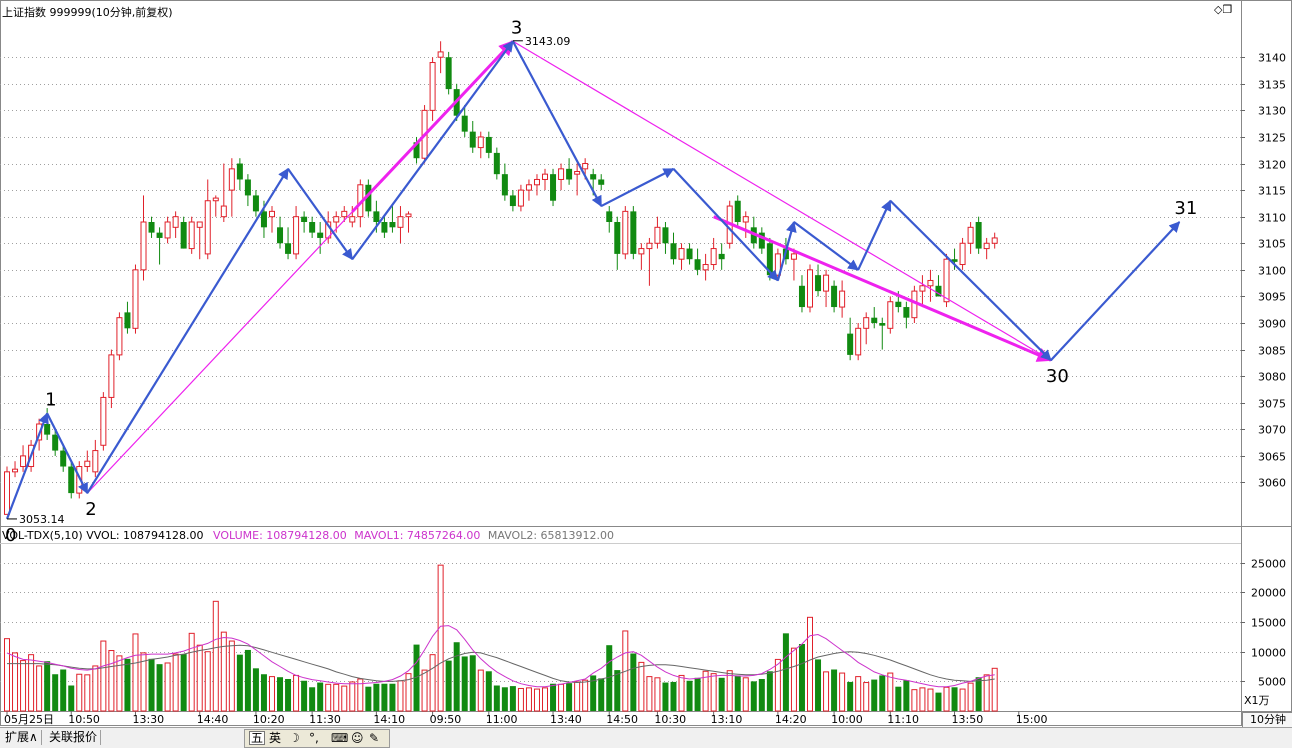 The height and width of the screenshot is (750, 1292). Describe the element at coordinates (1032, 719) in the screenshot. I see `time-tick-label: 15:00` at that location.